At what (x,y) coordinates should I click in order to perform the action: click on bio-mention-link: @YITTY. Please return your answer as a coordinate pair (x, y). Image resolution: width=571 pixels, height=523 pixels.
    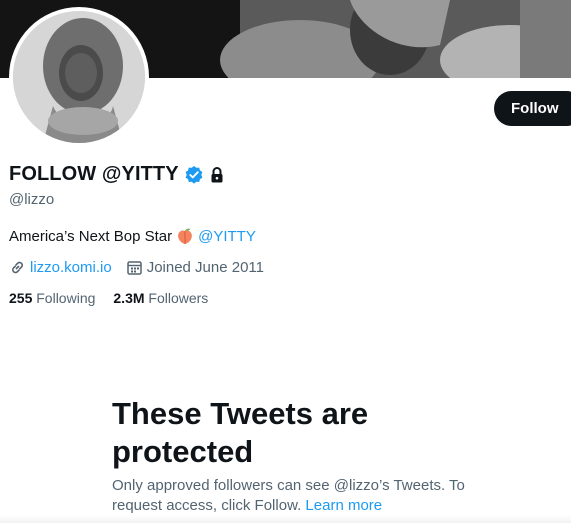
    Looking at the image, I should click on (227, 236).